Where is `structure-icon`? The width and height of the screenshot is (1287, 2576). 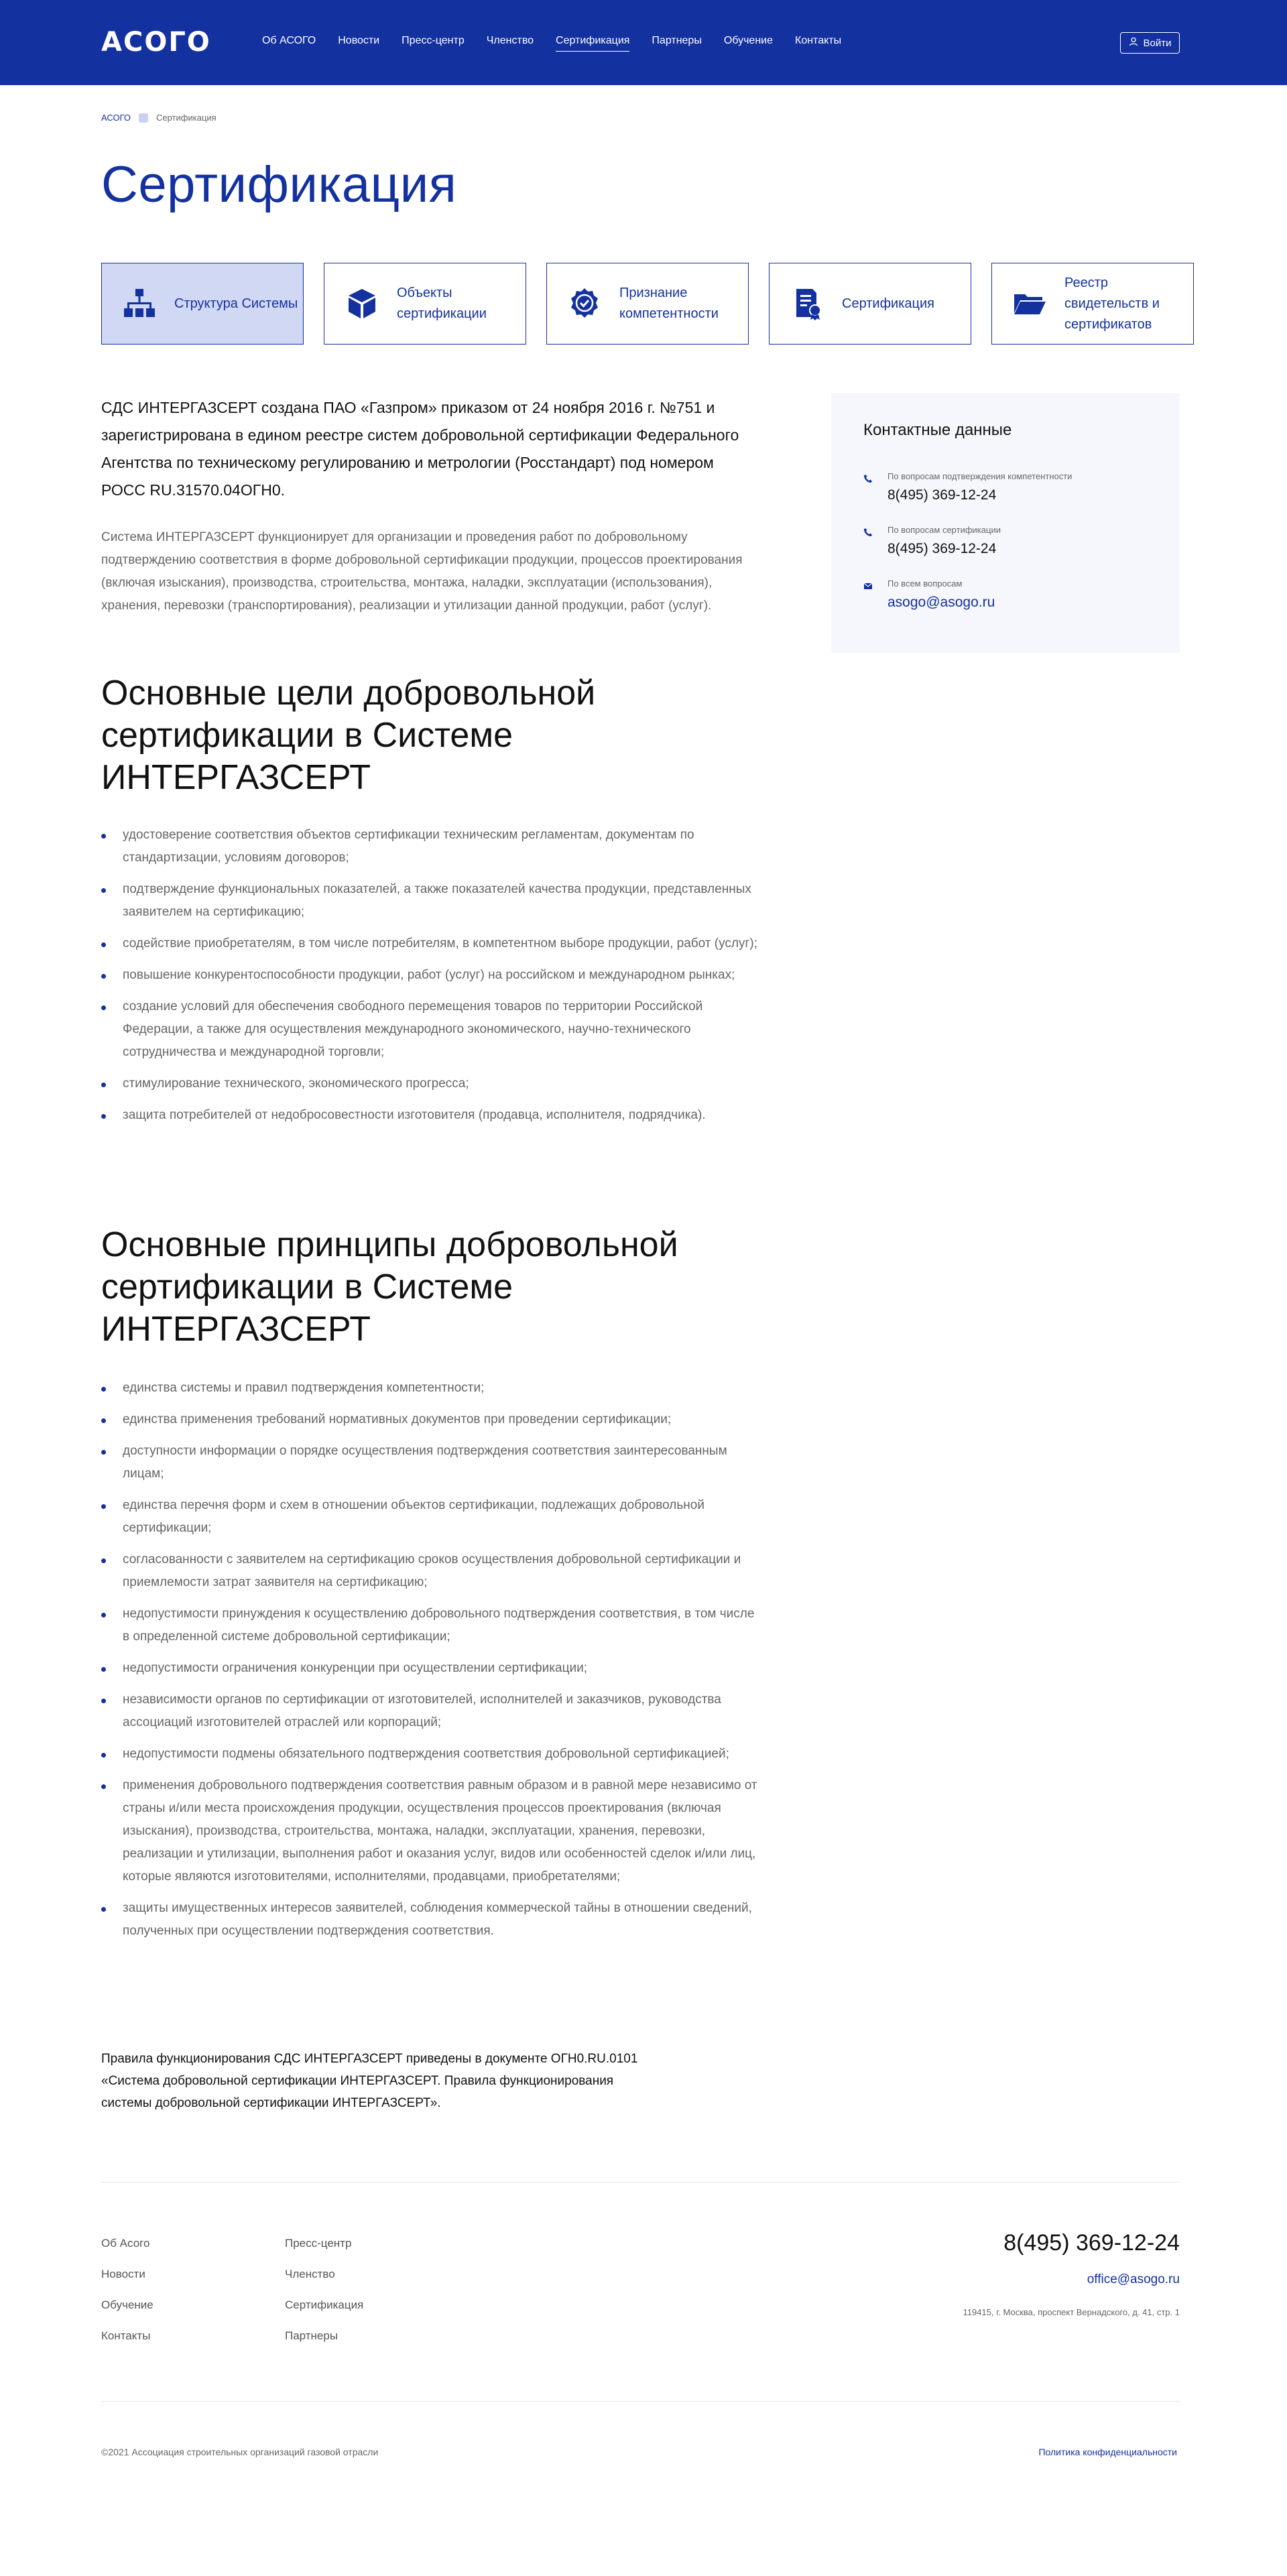
structure-icon is located at coordinates (139, 303).